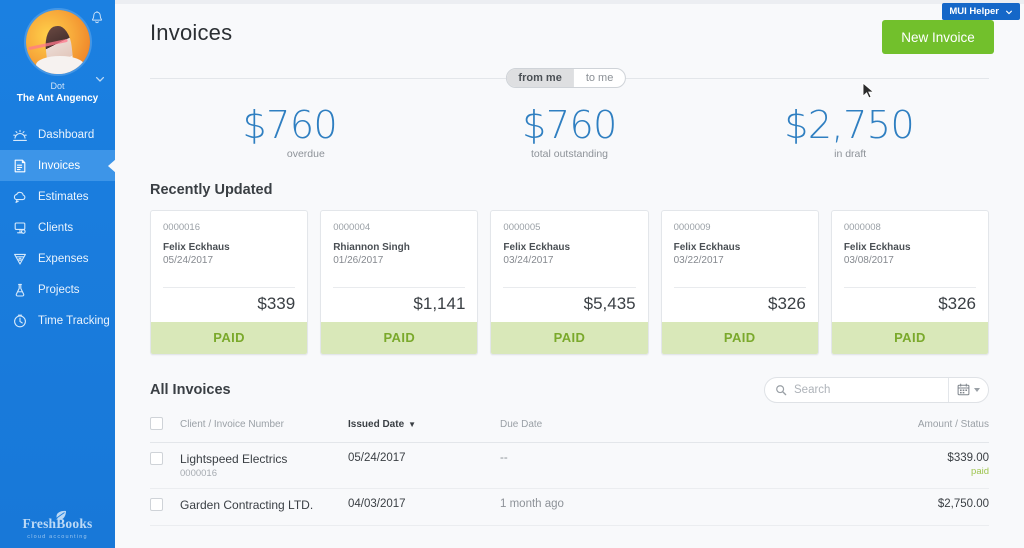 This screenshot has width=1024, height=548. I want to click on toggle-option-from-me: from me, so click(540, 78).